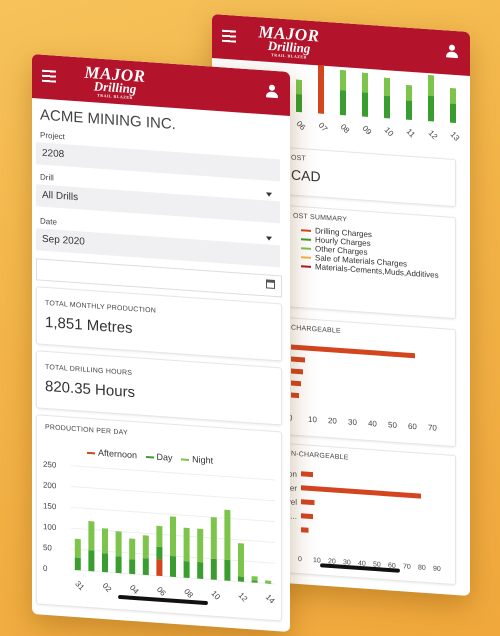  I want to click on y-tick-label: 100, so click(50, 527).